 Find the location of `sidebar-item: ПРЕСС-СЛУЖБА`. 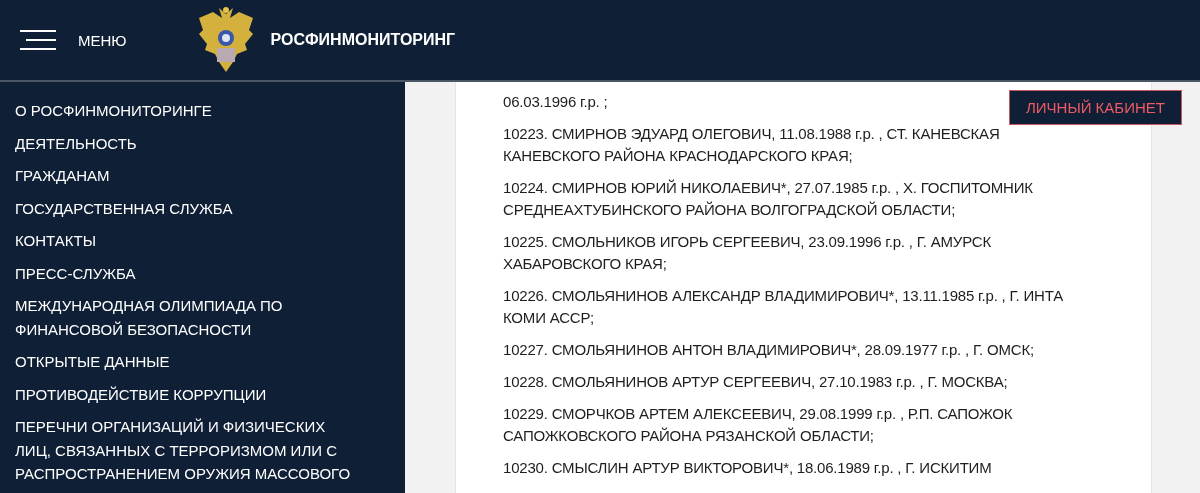

sidebar-item: ПРЕСС-СЛУЖБА is located at coordinates (210, 273).